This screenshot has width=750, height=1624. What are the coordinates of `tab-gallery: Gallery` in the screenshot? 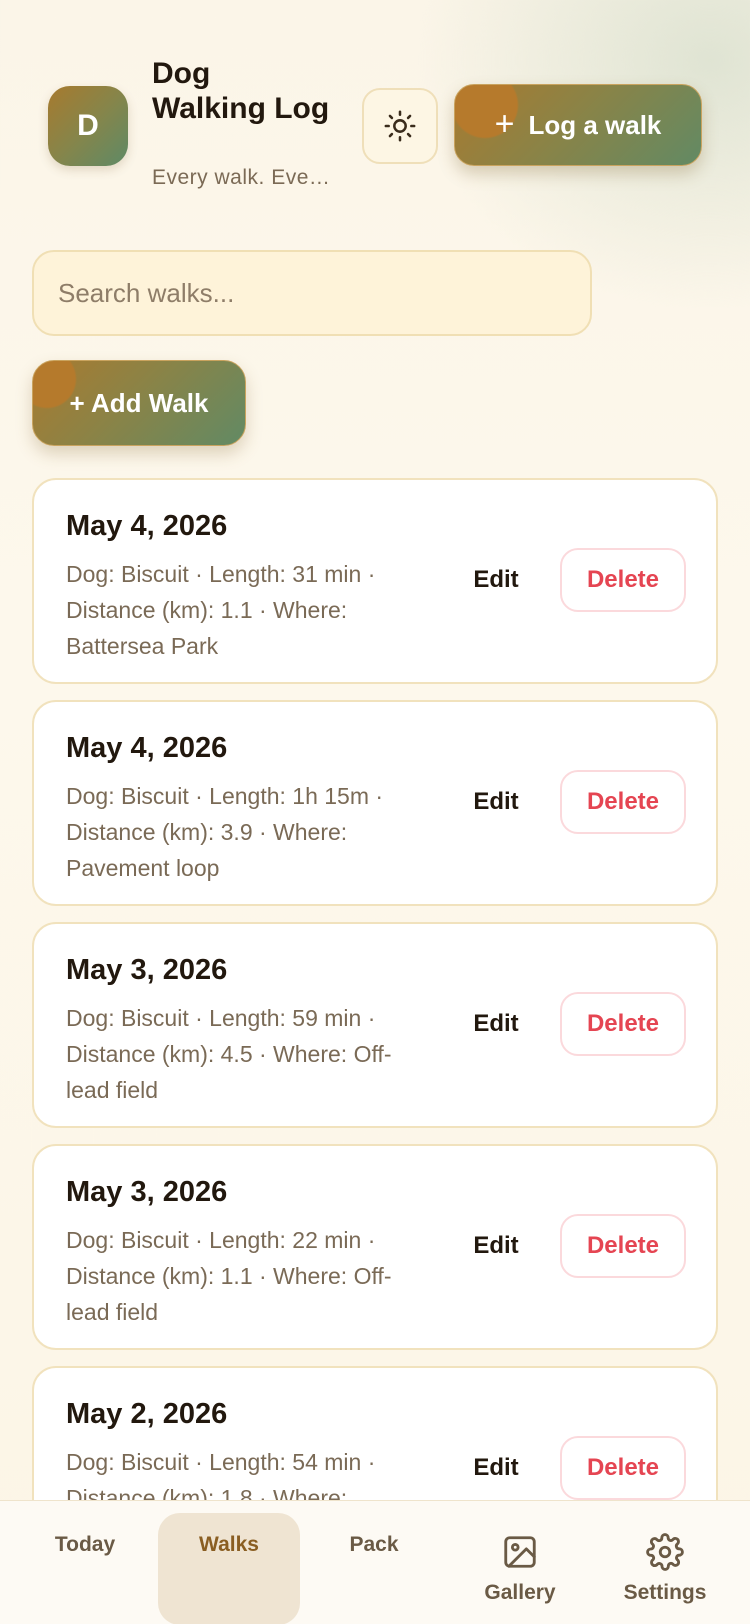 It's located at (520, 1568).